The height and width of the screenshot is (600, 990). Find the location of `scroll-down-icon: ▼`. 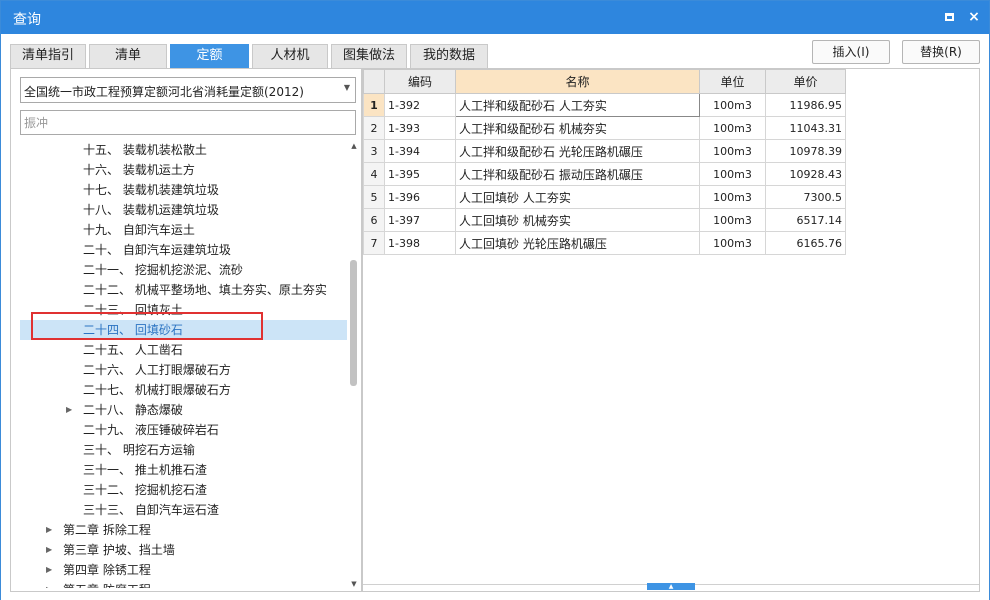

scroll-down-icon: ▼ is located at coordinates (354, 584).